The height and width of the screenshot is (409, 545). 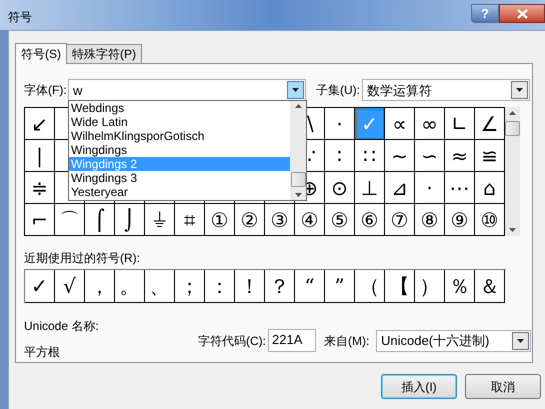 What do you see at coordinates (338, 90) in the screenshot?
I see `field-label: 子集(U):` at bounding box center [338, 90].